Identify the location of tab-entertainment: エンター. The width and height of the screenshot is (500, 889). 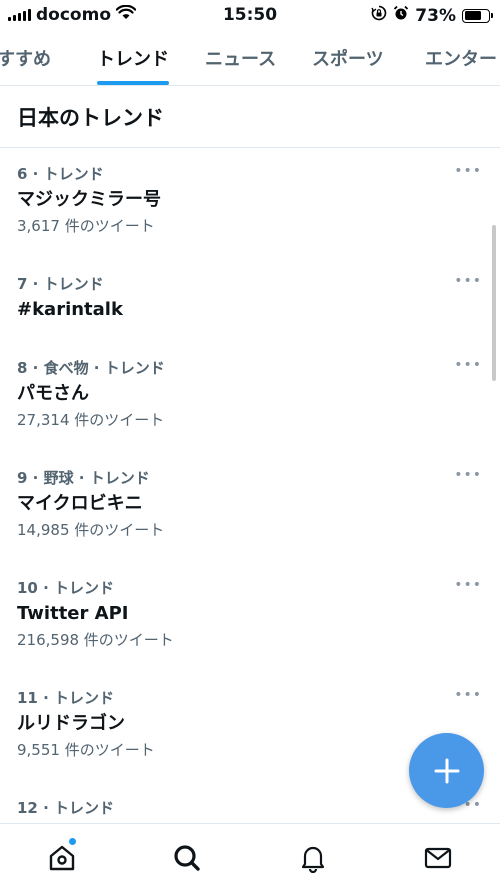
(461, 57).